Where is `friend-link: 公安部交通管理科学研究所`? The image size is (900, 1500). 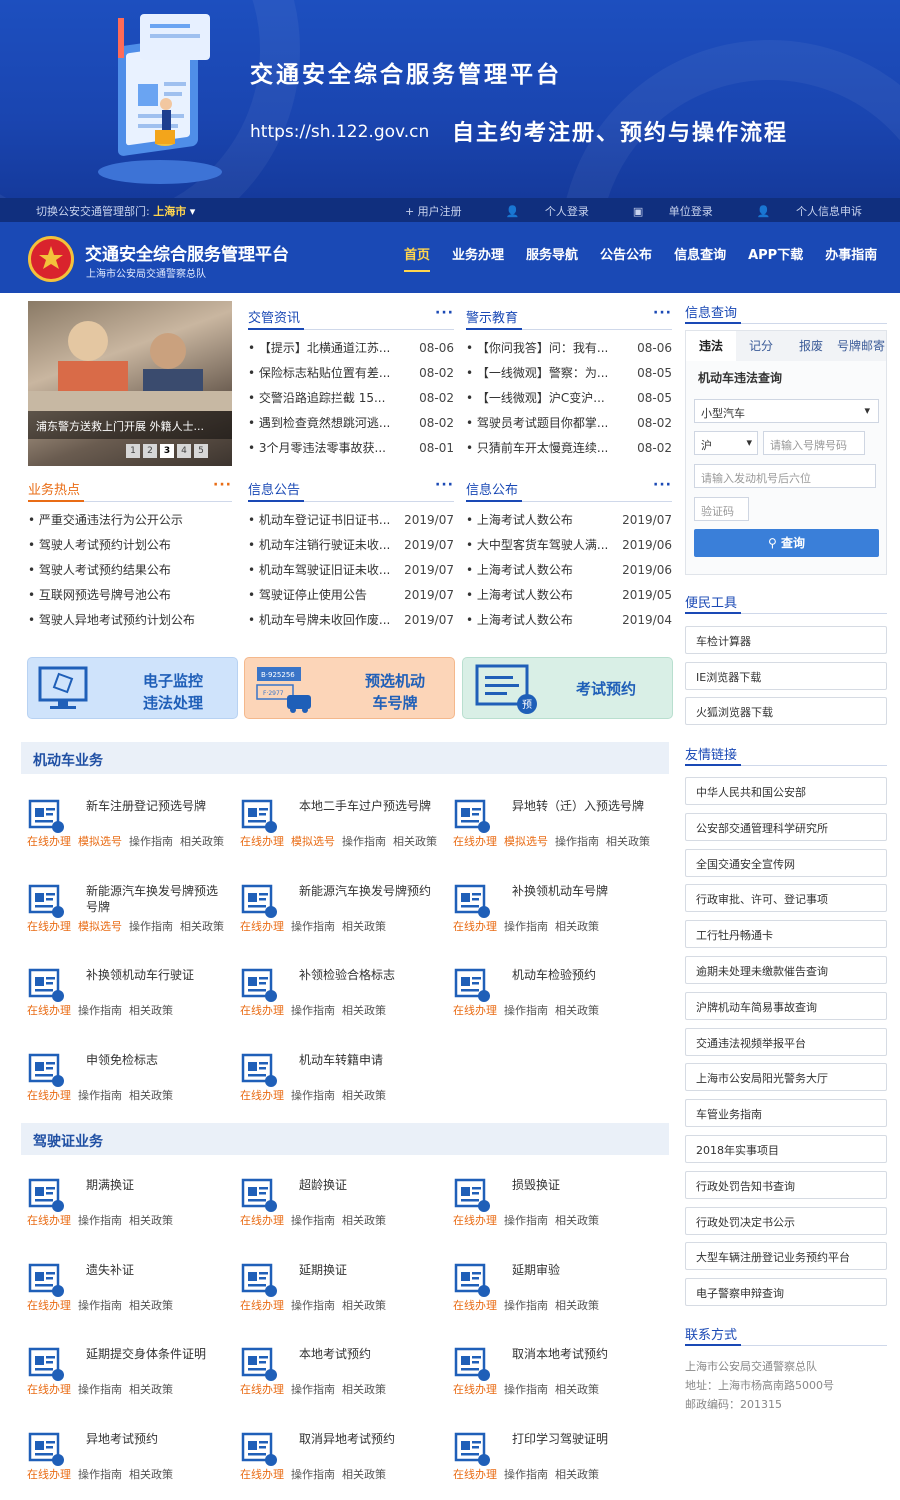
friend-link: 公安部交通管理科学研究所 is located at coordinates (786, 826).